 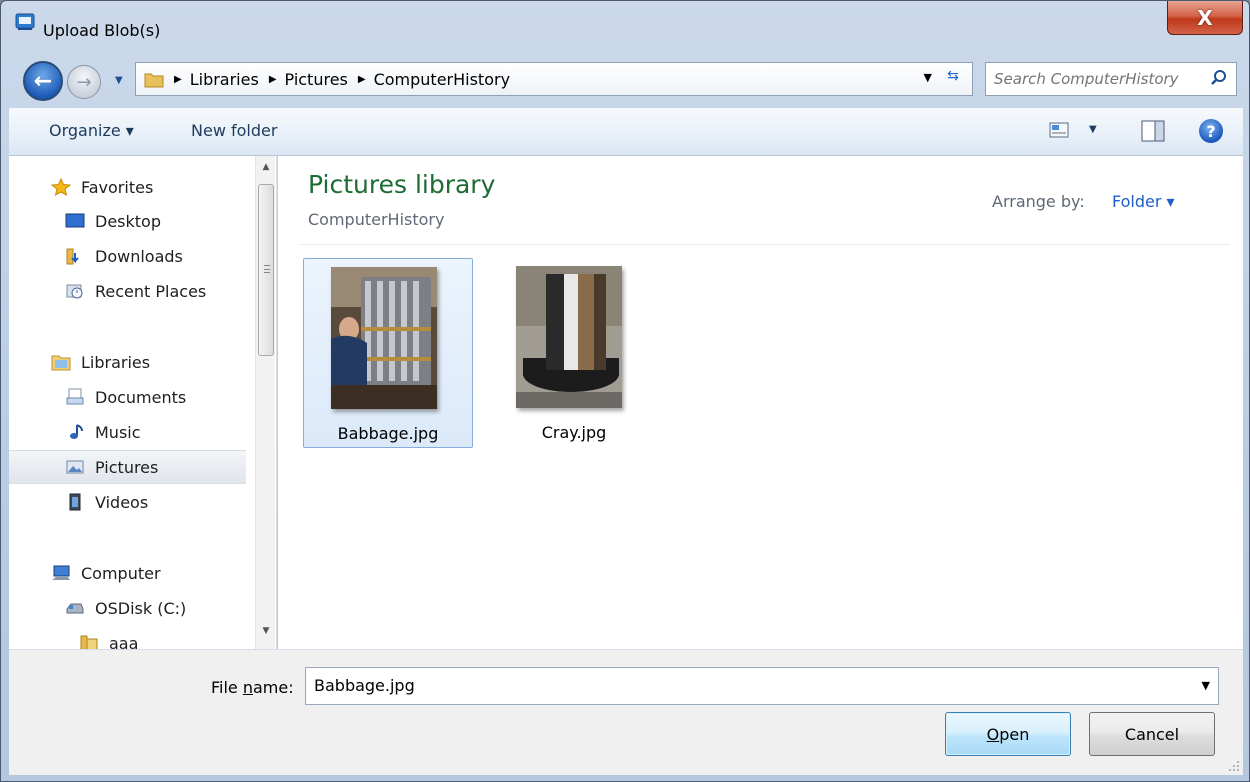 I want to click on view-options-dropdown-icon: ▼, so click(x=1093, y=129).